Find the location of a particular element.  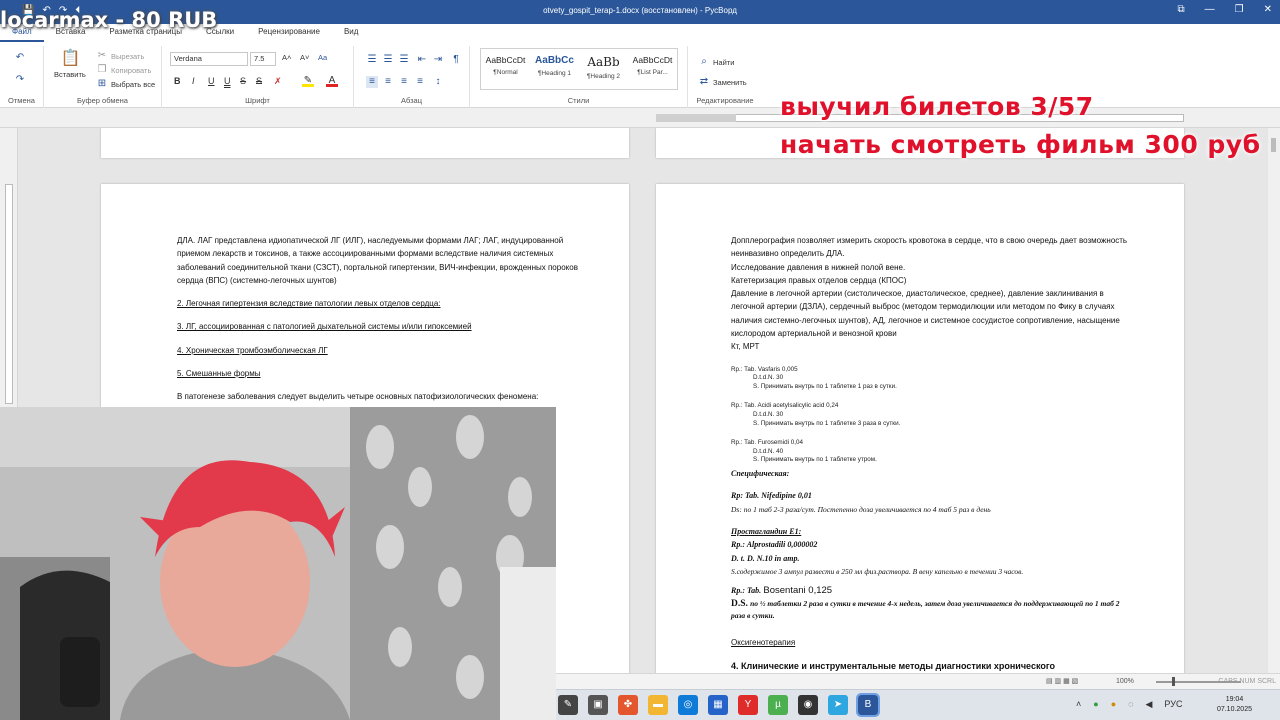

decrease-indent-icon: ⇤ is located at coordinates (422, 59).